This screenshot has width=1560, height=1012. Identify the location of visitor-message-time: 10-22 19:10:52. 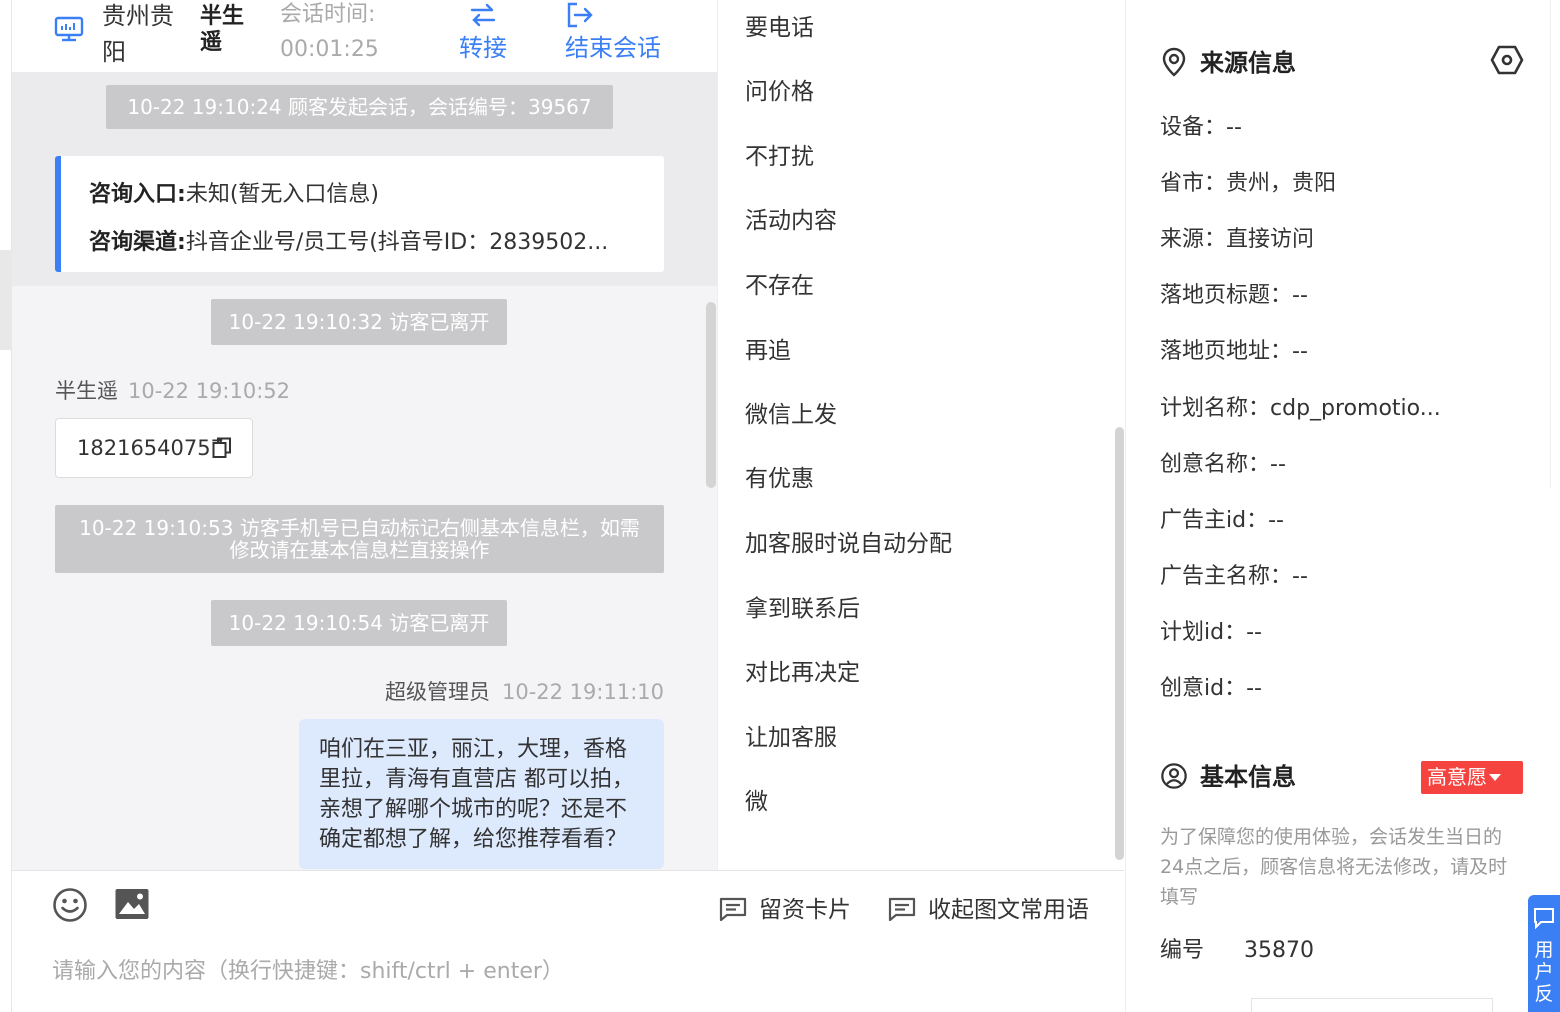
(209, 391).